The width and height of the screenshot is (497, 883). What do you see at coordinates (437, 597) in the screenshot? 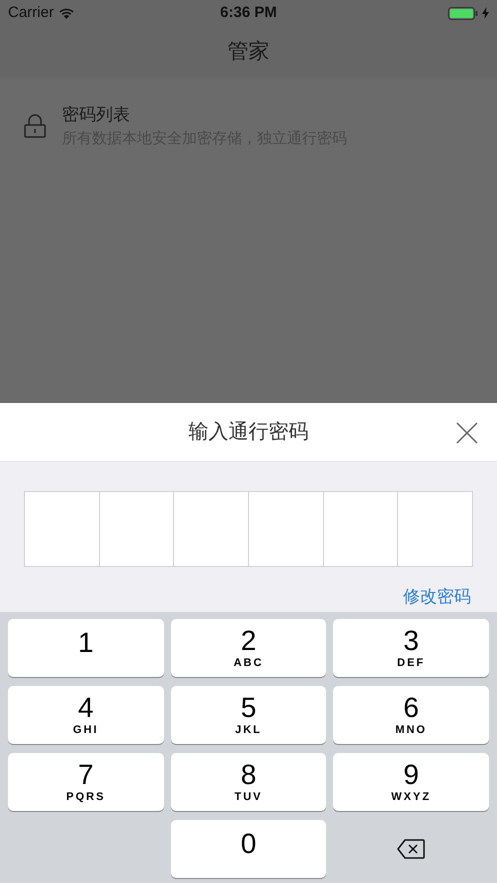
I see `change-password-link: 修改密码` at bounding box center [437, 597].